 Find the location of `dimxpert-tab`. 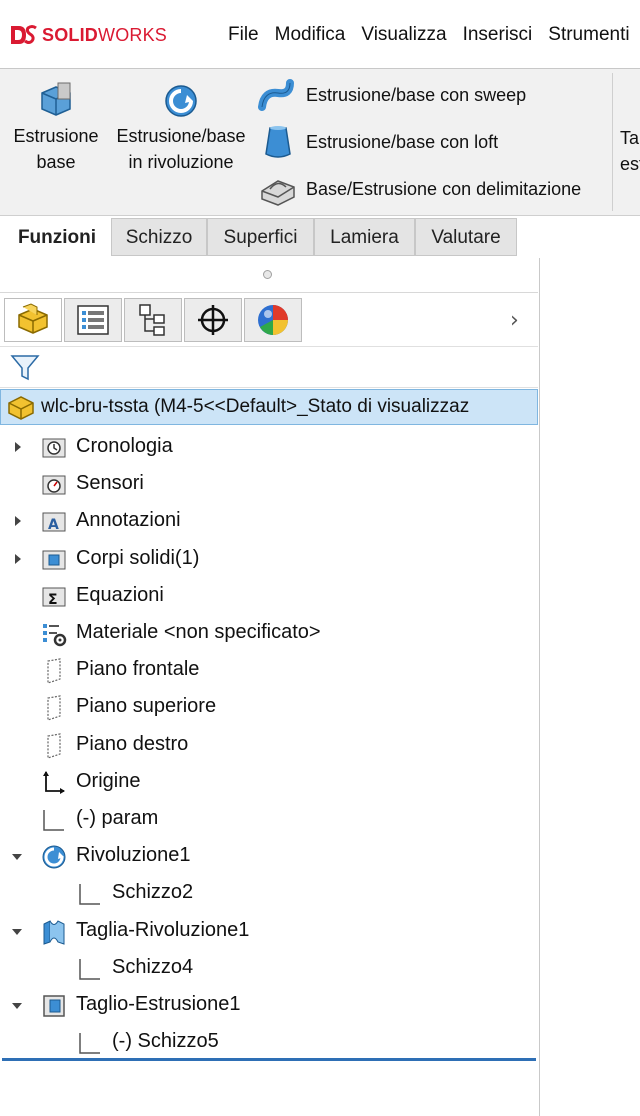

dimxpert-tab is located at coordinates (213, 320).